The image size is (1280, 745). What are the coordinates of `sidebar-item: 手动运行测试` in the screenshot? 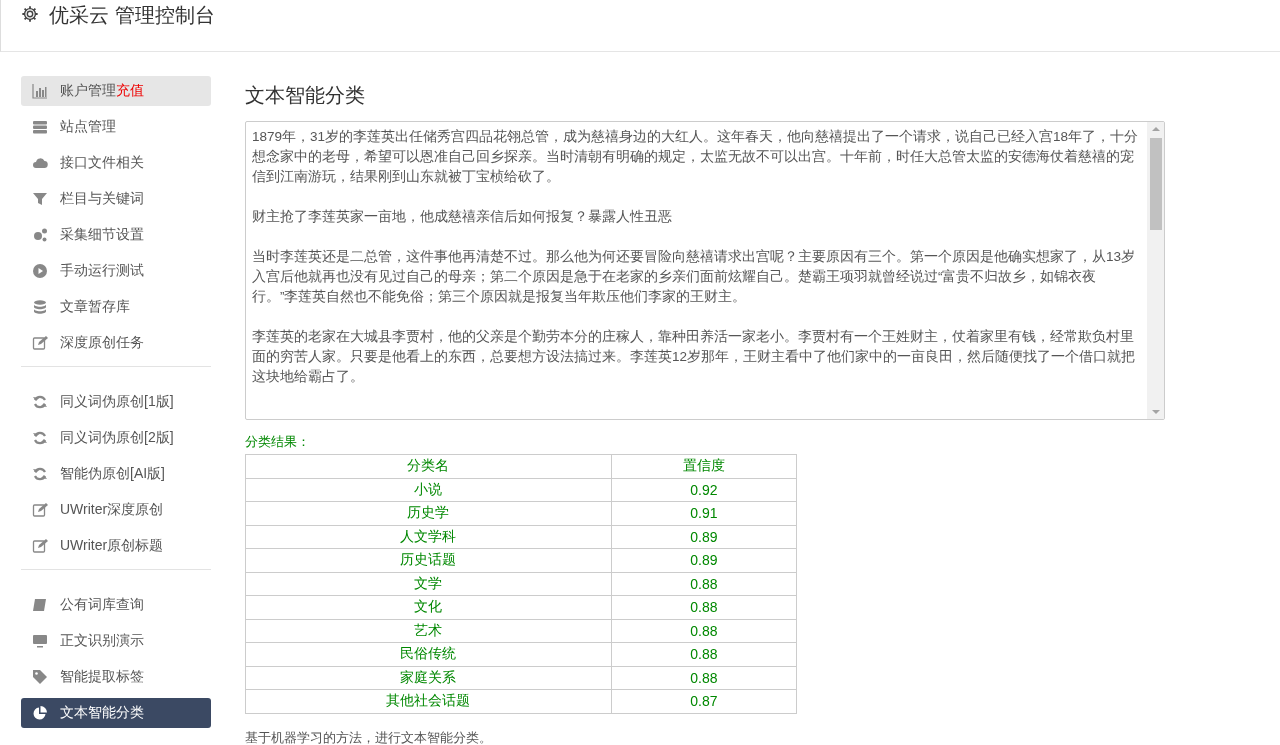 It's located at (116, 271).